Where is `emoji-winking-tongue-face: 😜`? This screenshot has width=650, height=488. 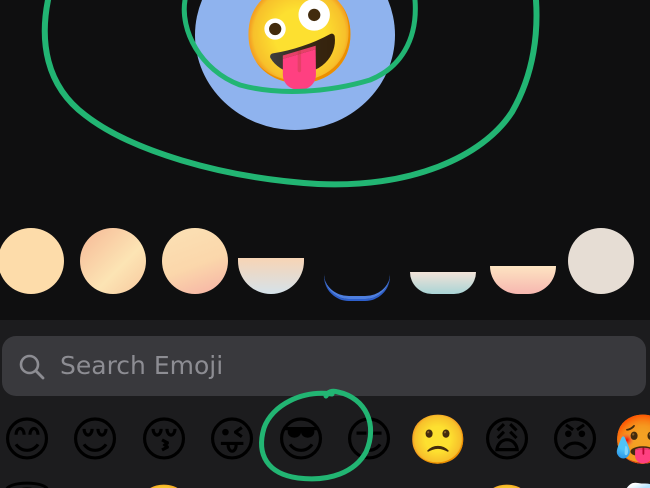
emoji-winking-tongue-face: 😜 is located at coordinates (232, 440).